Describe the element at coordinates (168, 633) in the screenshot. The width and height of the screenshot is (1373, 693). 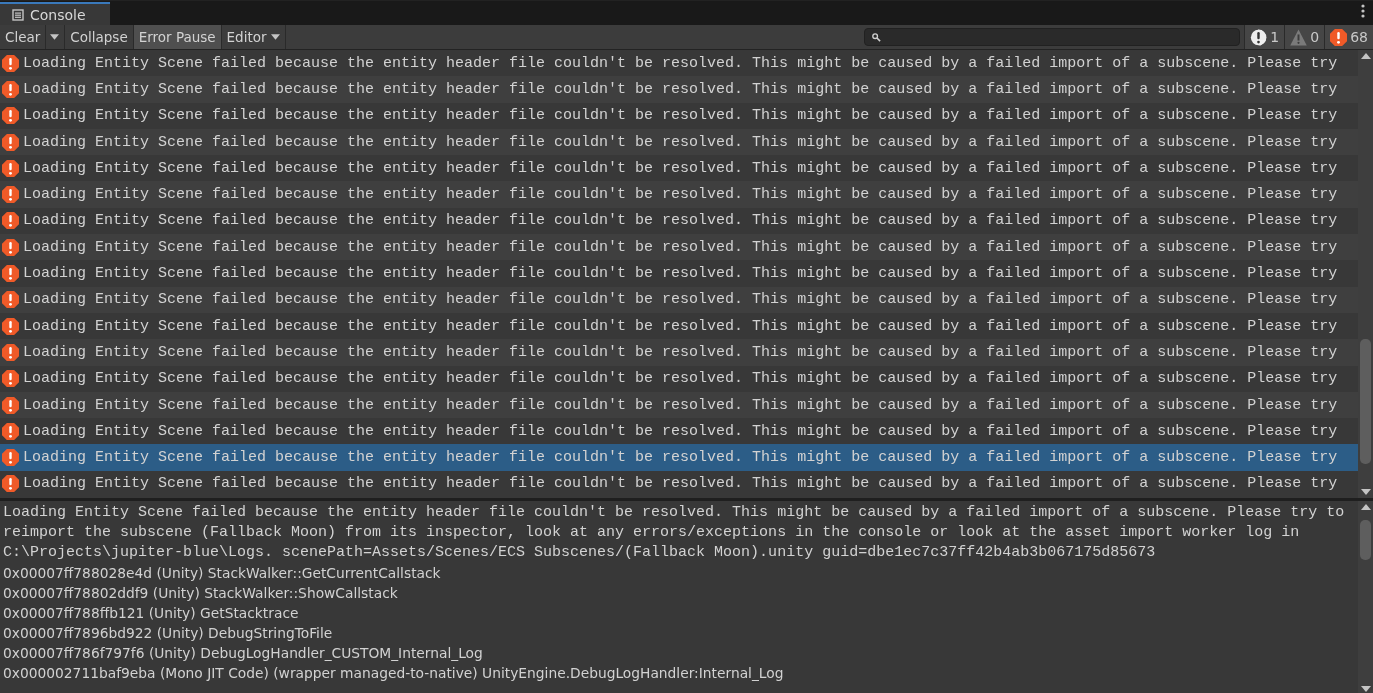
I see `stack-trace-line: 0x00007ff7896bd922 (Unity) DebugStringToFile` at that location.